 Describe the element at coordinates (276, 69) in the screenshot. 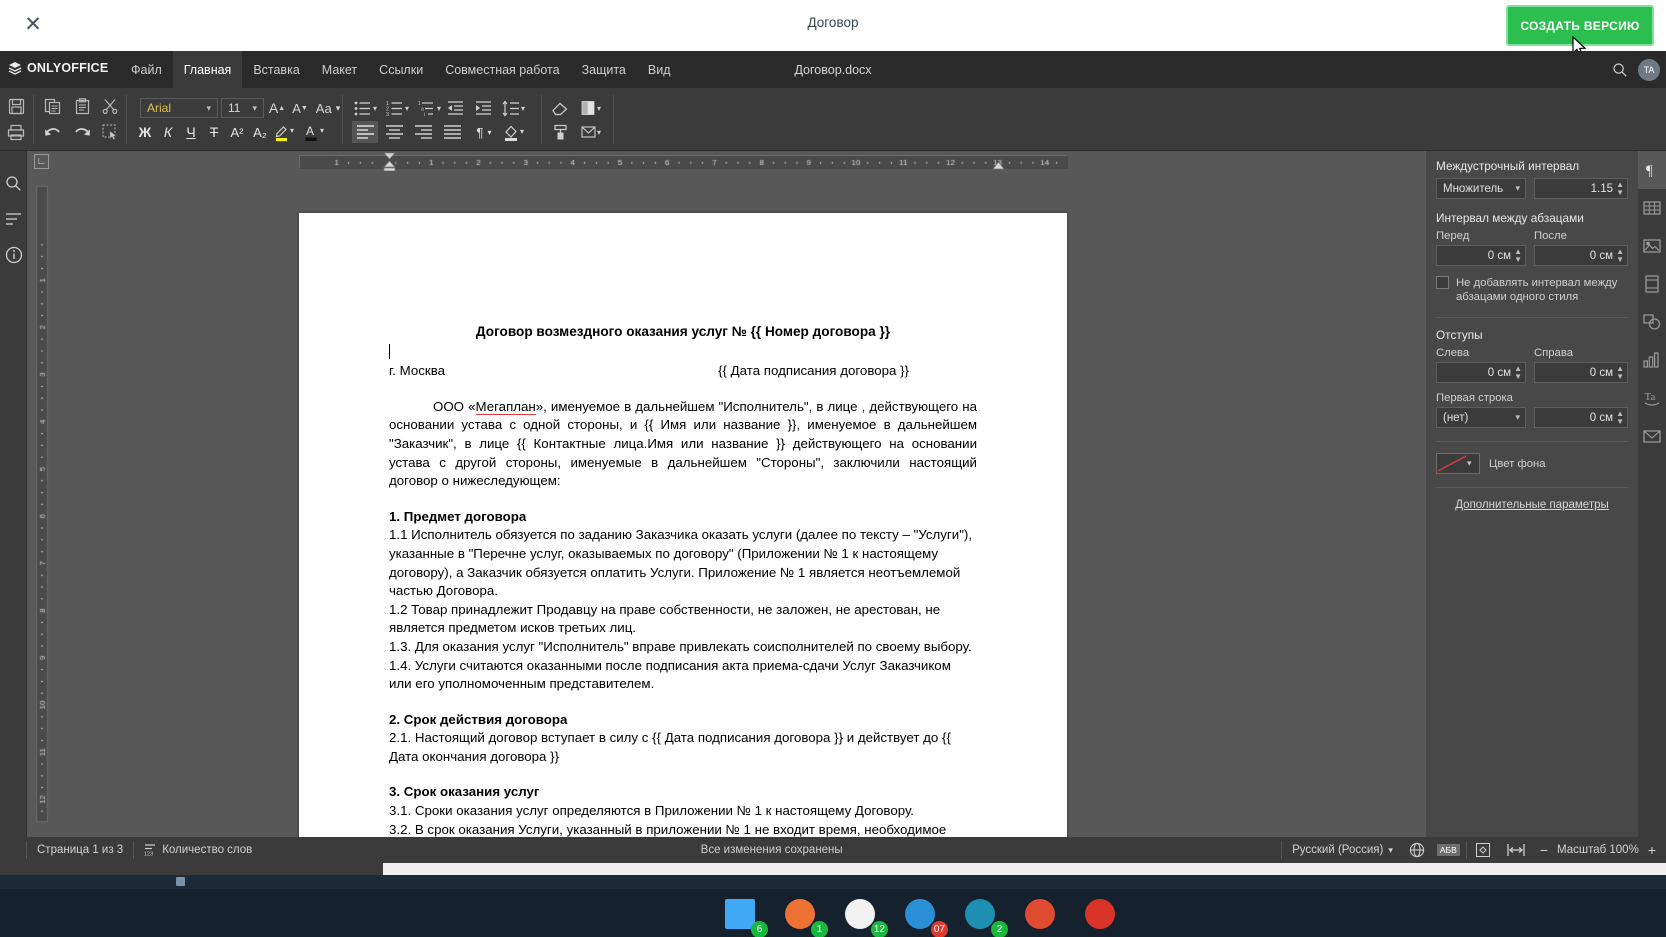

I see `menu-tab-2: Вставка` at that location.